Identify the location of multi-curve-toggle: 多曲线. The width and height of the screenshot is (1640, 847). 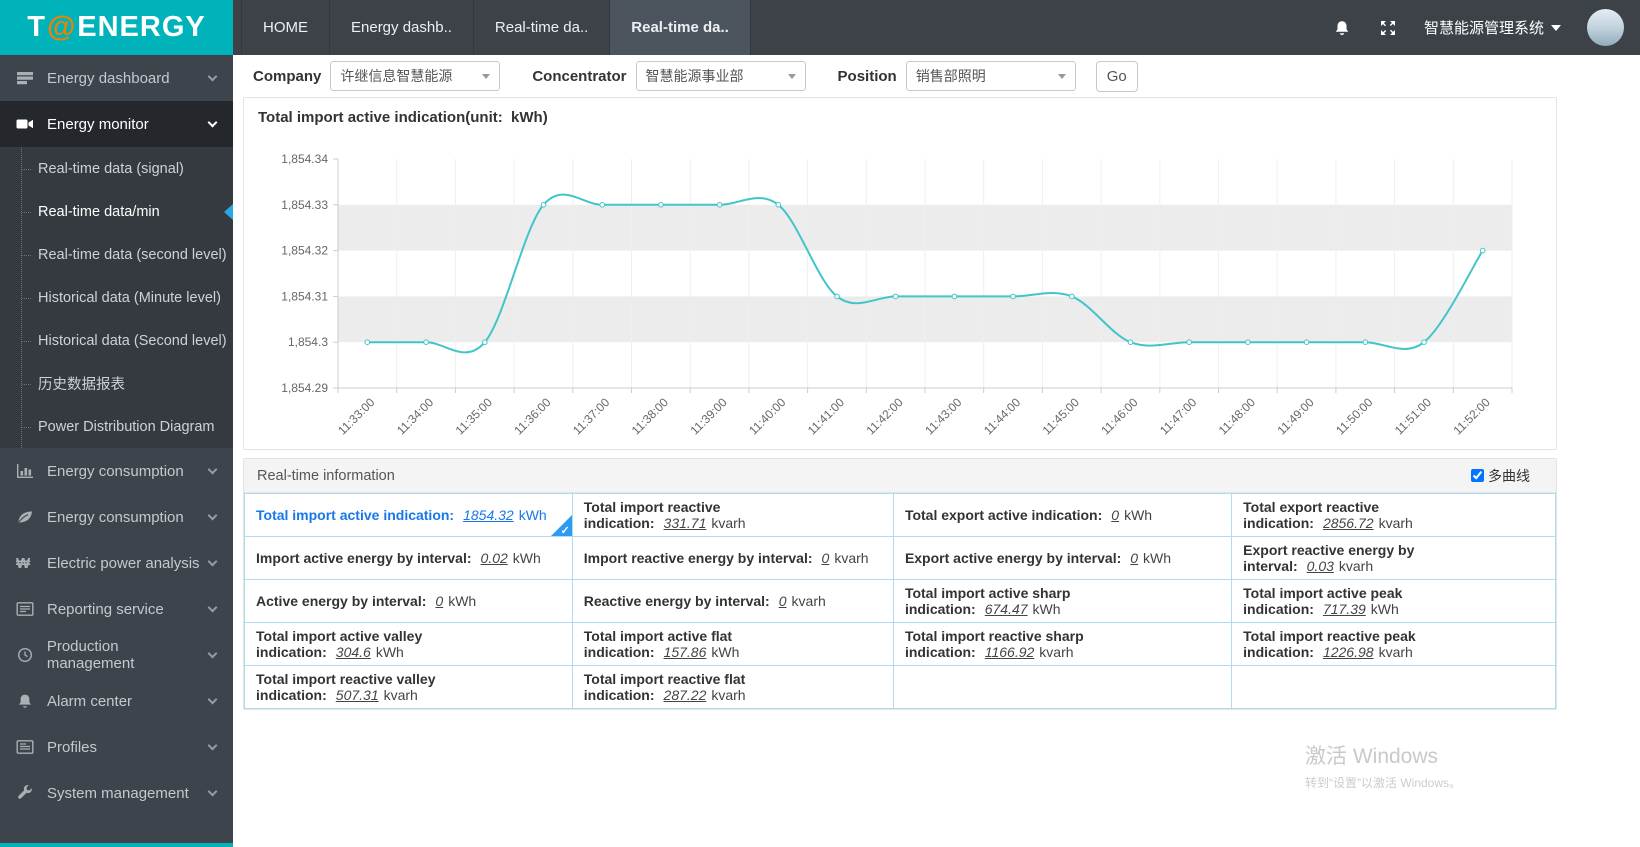
(1500, 476).